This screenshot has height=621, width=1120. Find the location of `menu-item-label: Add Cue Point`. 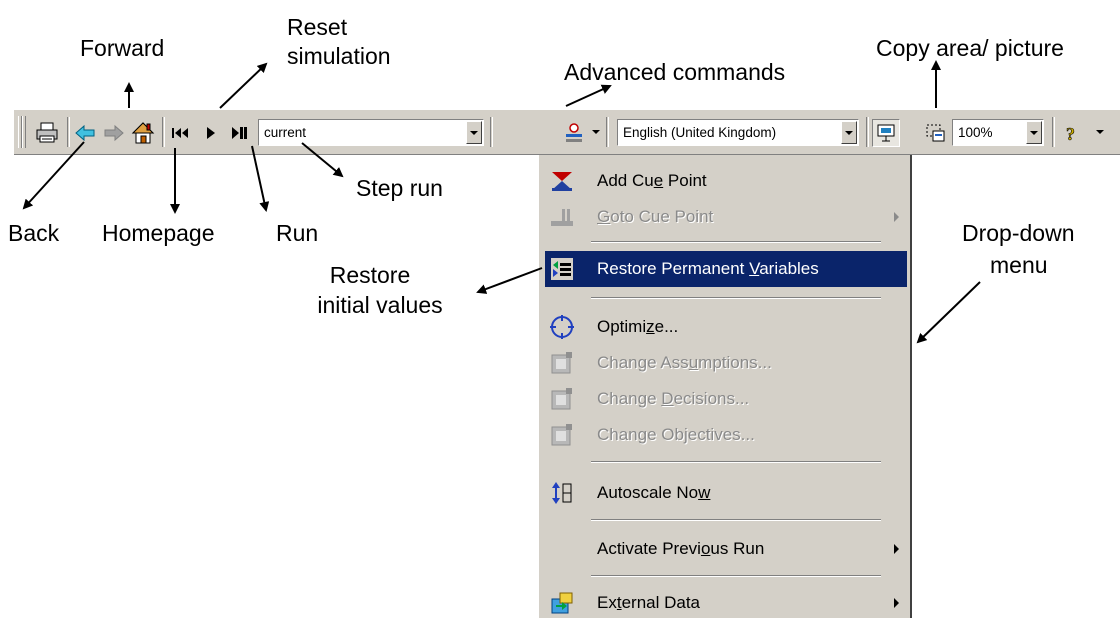

menu-item-label: Add Cue Point is located at coordinates (652, 180).